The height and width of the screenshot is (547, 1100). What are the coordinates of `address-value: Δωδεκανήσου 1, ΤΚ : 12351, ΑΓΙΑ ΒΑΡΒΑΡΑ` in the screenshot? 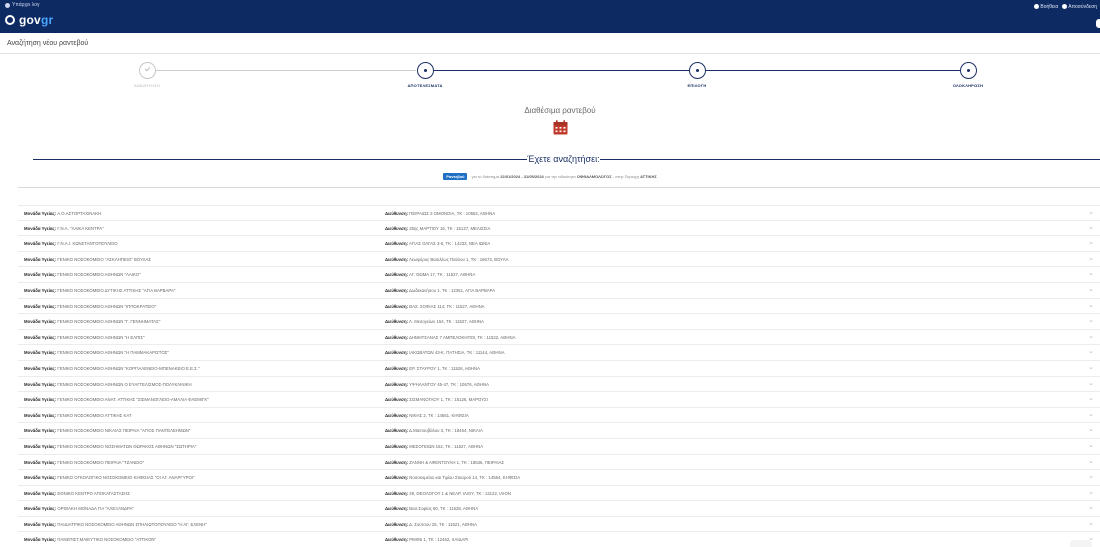 It's located at (452, 290).